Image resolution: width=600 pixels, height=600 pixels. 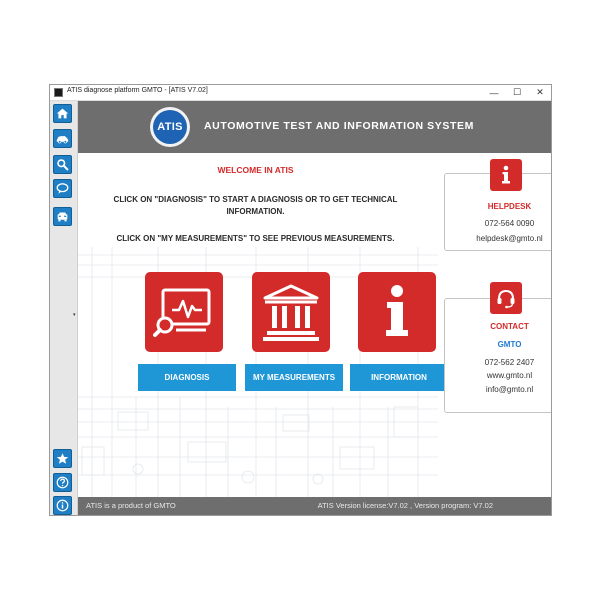 What do you see at coordinates (494, 92) in the screenshot?
I see `minimize-button: —` at bounding box center [494, 92].